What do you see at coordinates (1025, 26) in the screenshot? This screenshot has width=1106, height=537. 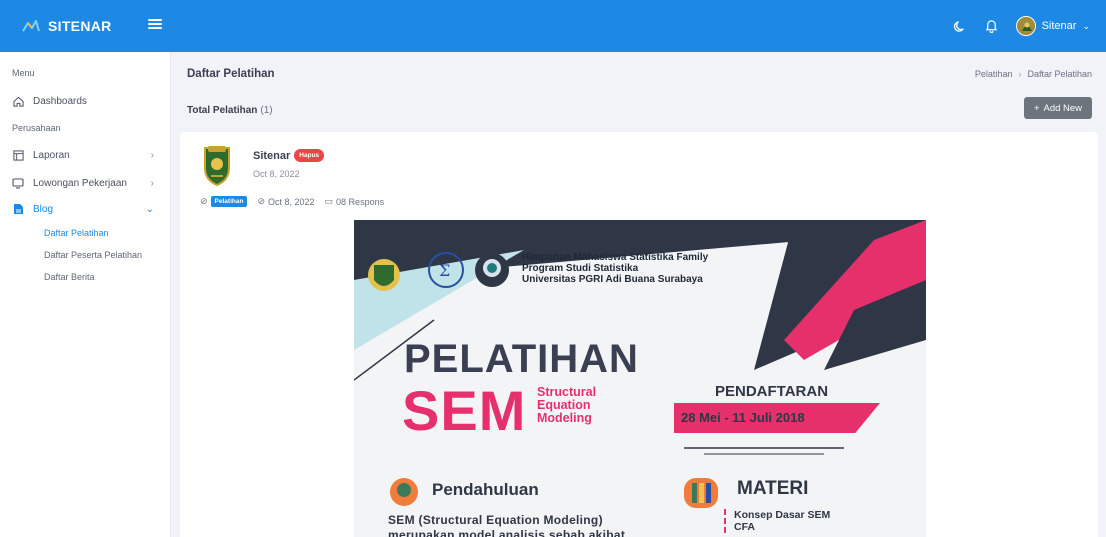 I see `avatar` at bounding box center [1025, 26].